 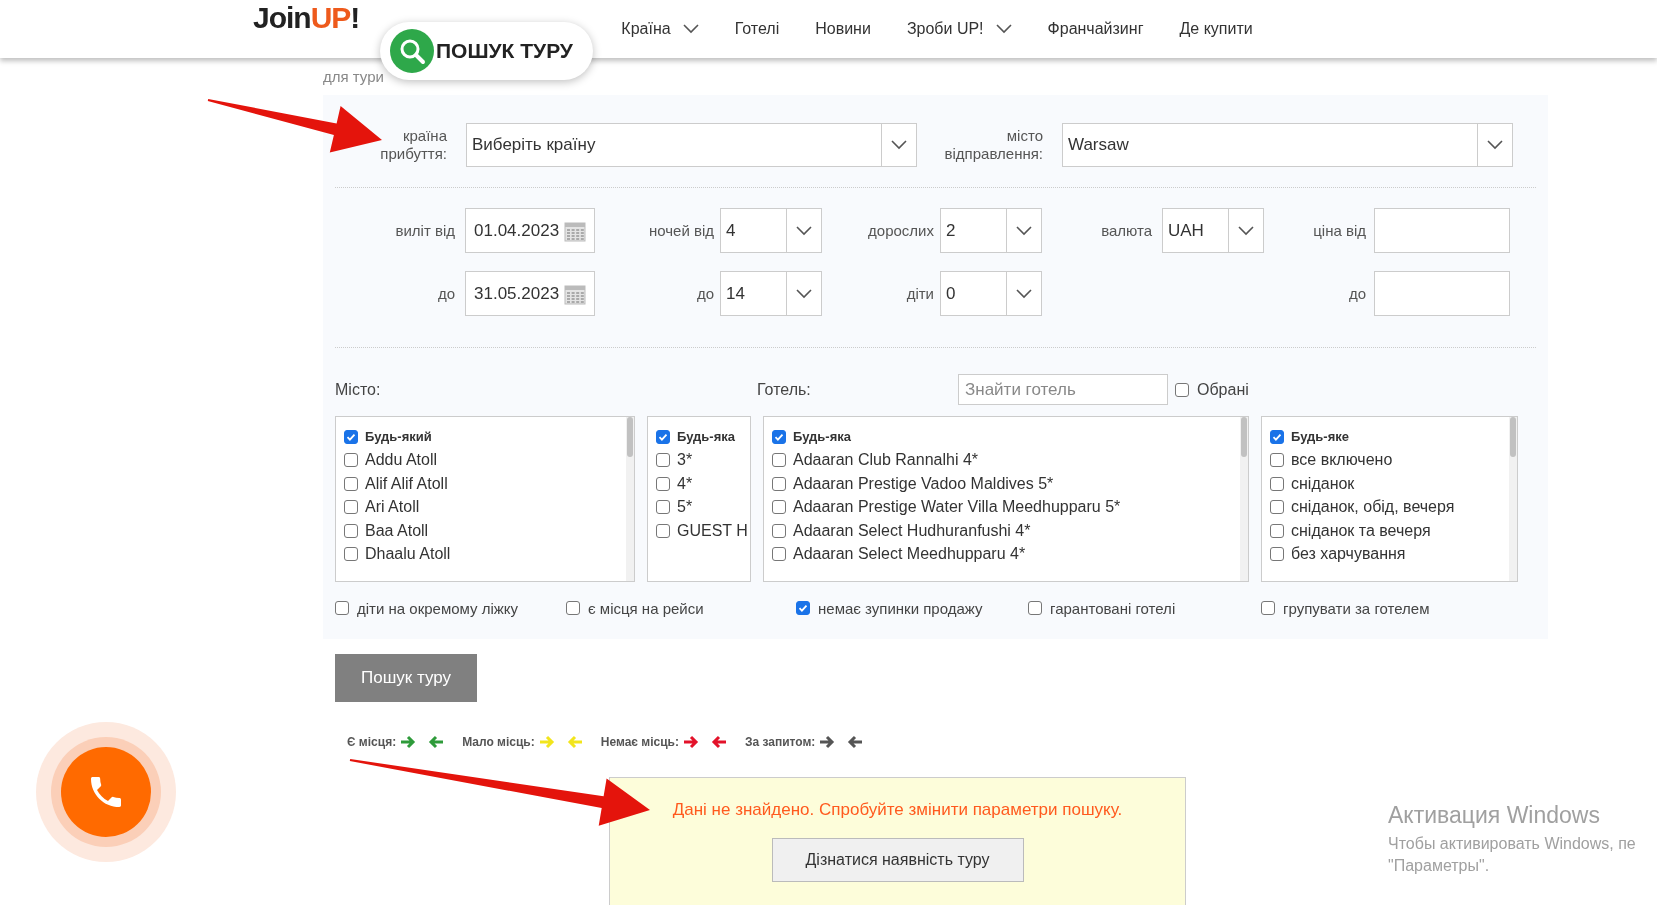 I want to click on list-item: Adaaran Club Rannalhi 4*, so click(x=885, y=460).